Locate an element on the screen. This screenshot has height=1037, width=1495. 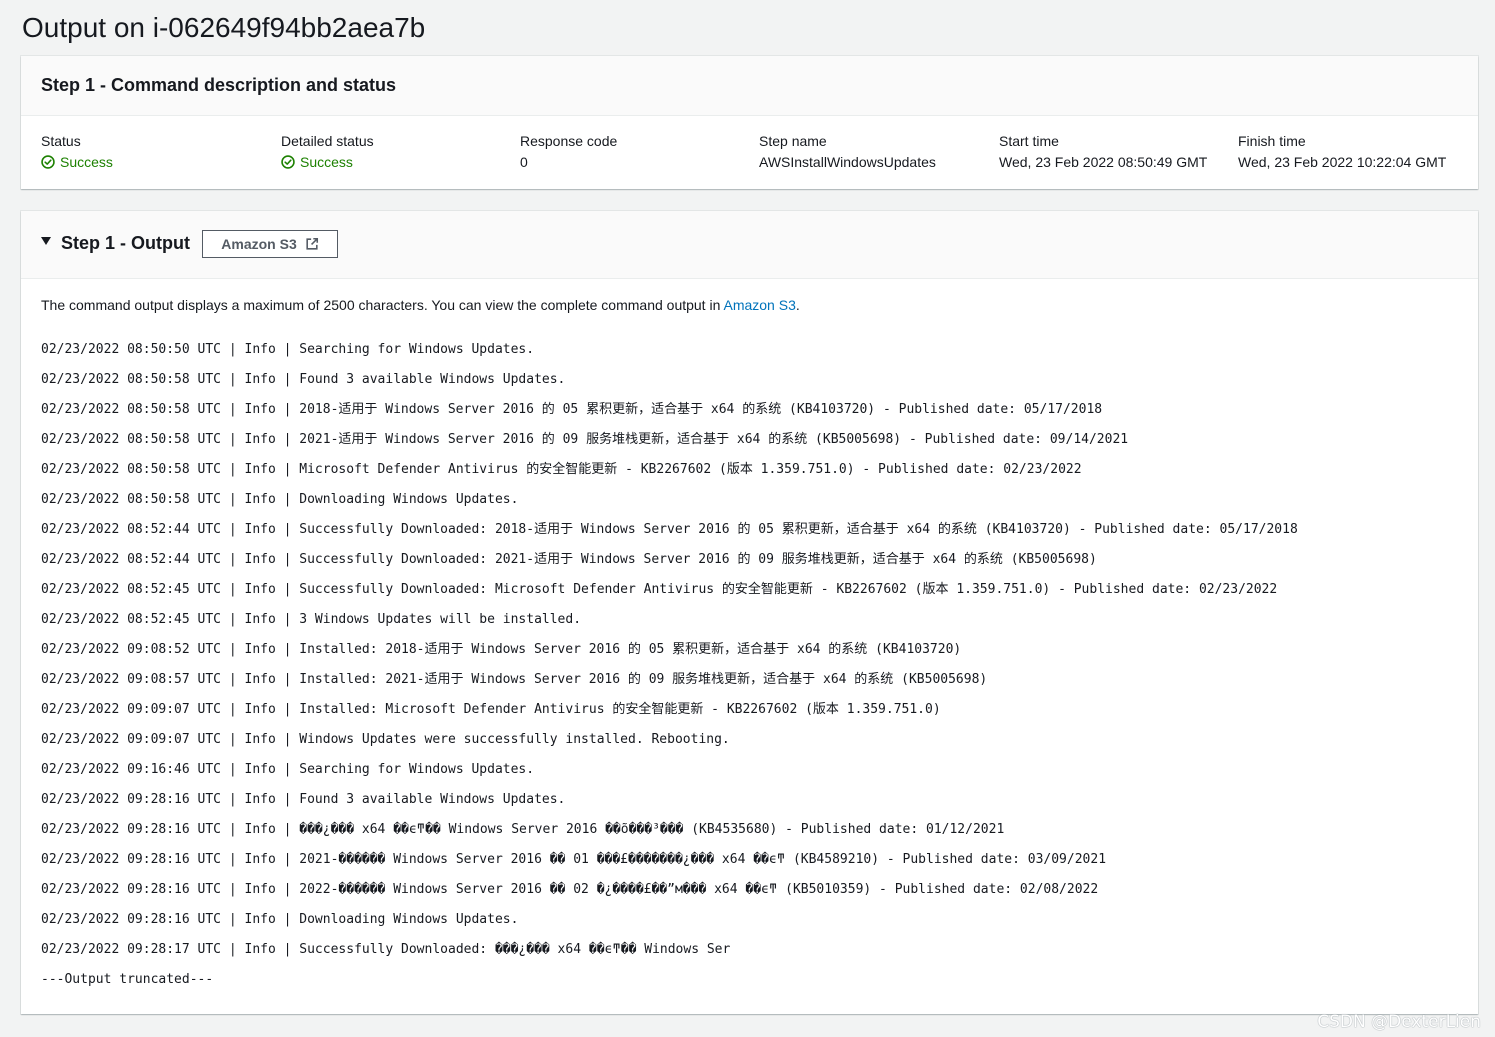
start-time-column: Start time Wed, 23 Feb 2022 08:50:49 GMT is located at coordinates (1103, 152).